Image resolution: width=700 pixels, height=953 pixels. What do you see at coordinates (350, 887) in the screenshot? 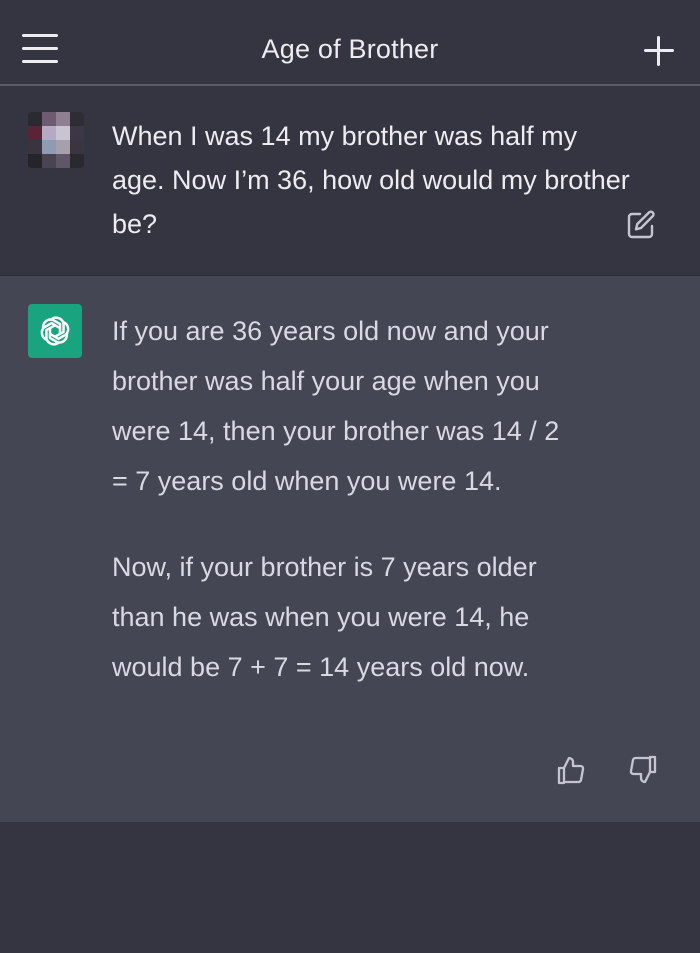
I see `empty-bottom-area` at bounding box center [350, 887].